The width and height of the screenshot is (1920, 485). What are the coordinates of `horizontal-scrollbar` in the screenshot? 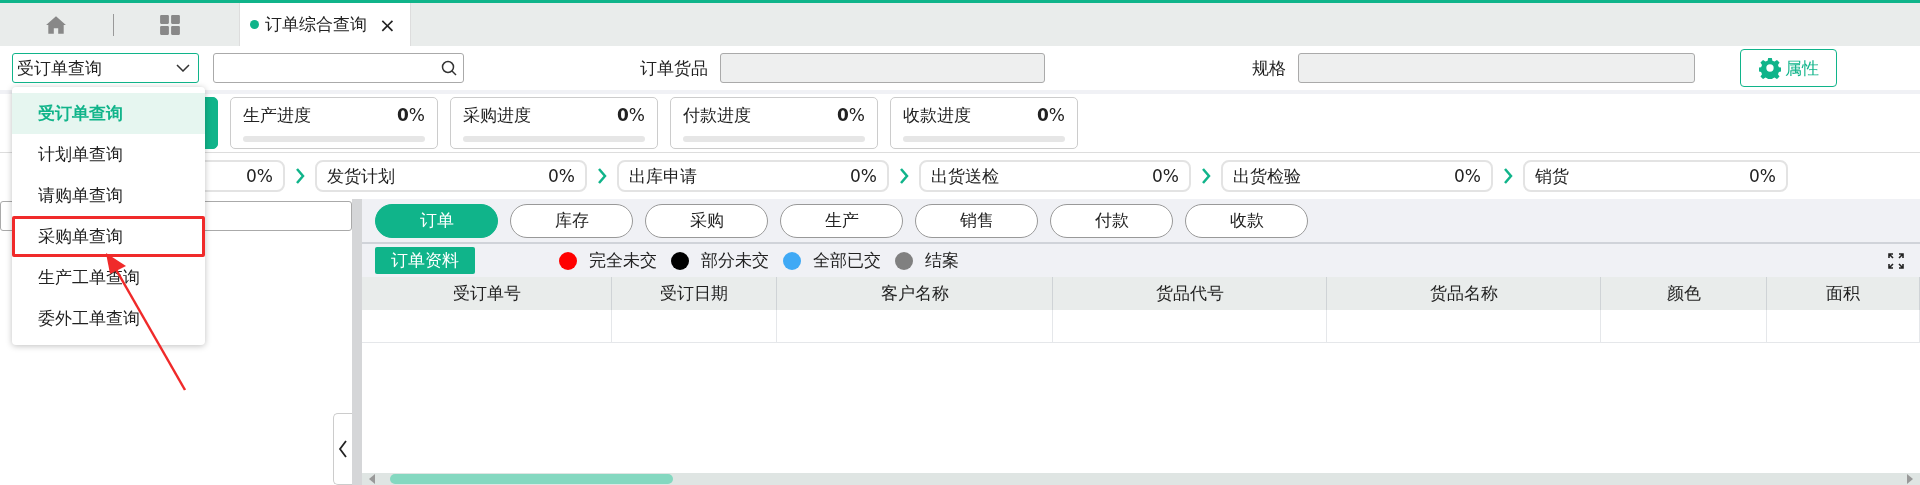 It's located at (1141, 479).